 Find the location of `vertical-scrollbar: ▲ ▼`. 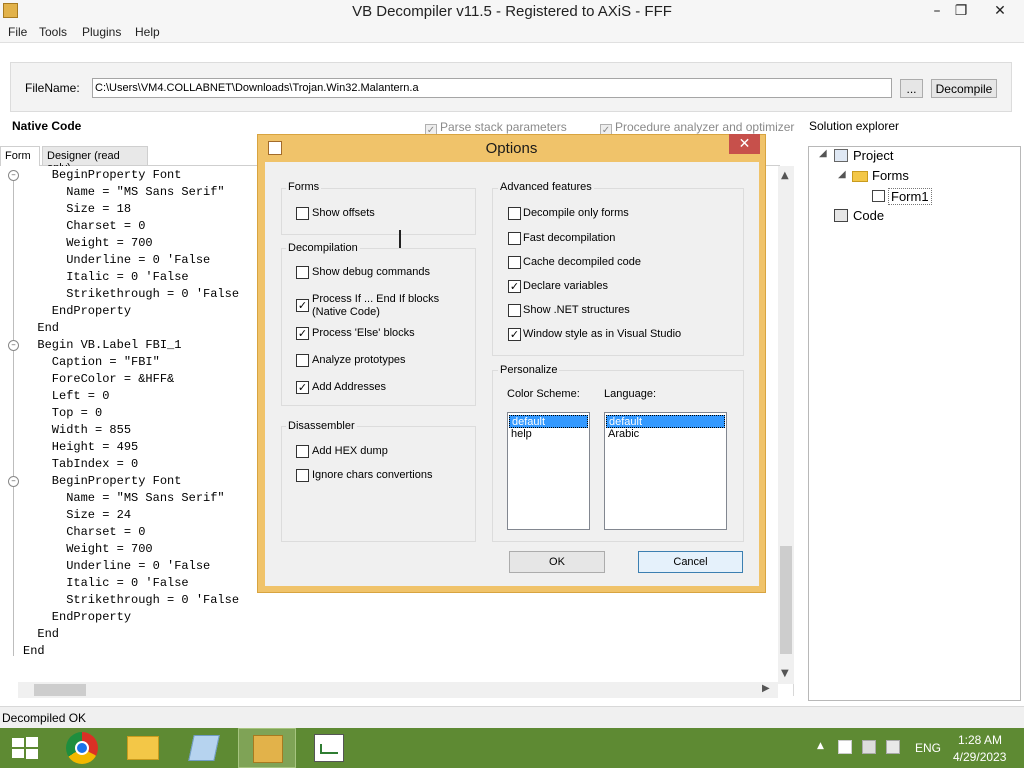

vertical-scrollbar: ▲ ▼ is located at coordinates (786, 425).